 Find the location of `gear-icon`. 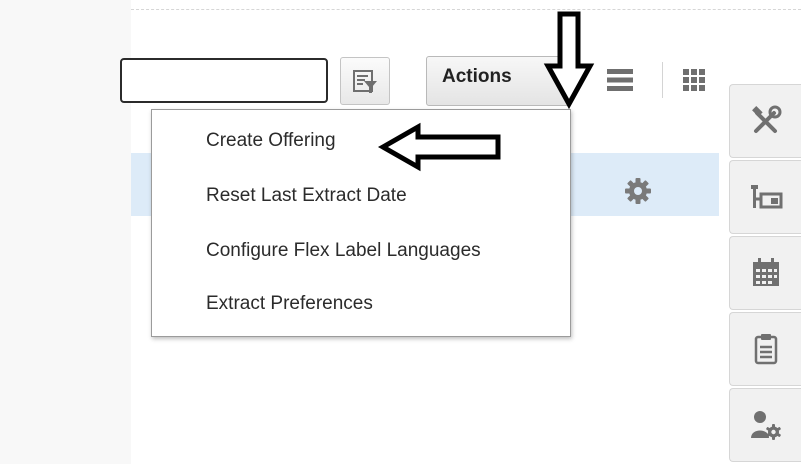

gear-icon is located at coordinates (638, 191).